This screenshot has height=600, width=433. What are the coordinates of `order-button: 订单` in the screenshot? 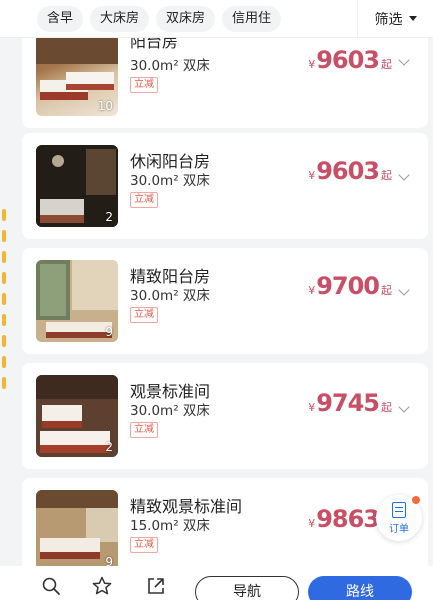 It's located at (399, 518).